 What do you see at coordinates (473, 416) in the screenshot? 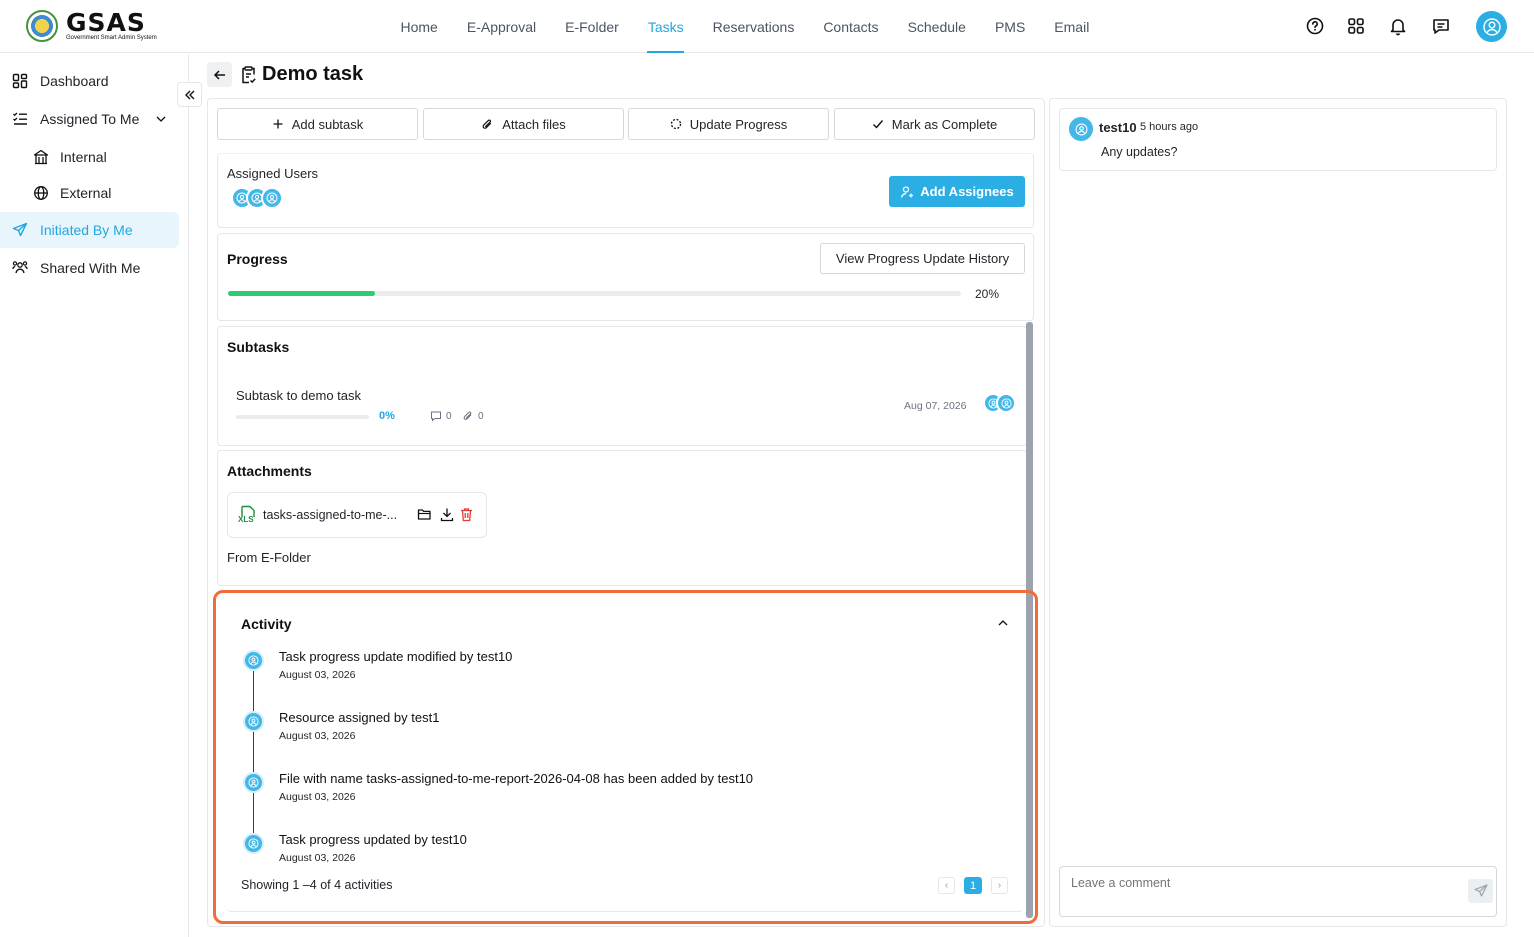
I see `subtask-attachment-count: 0` at bounding box center [473, 416].